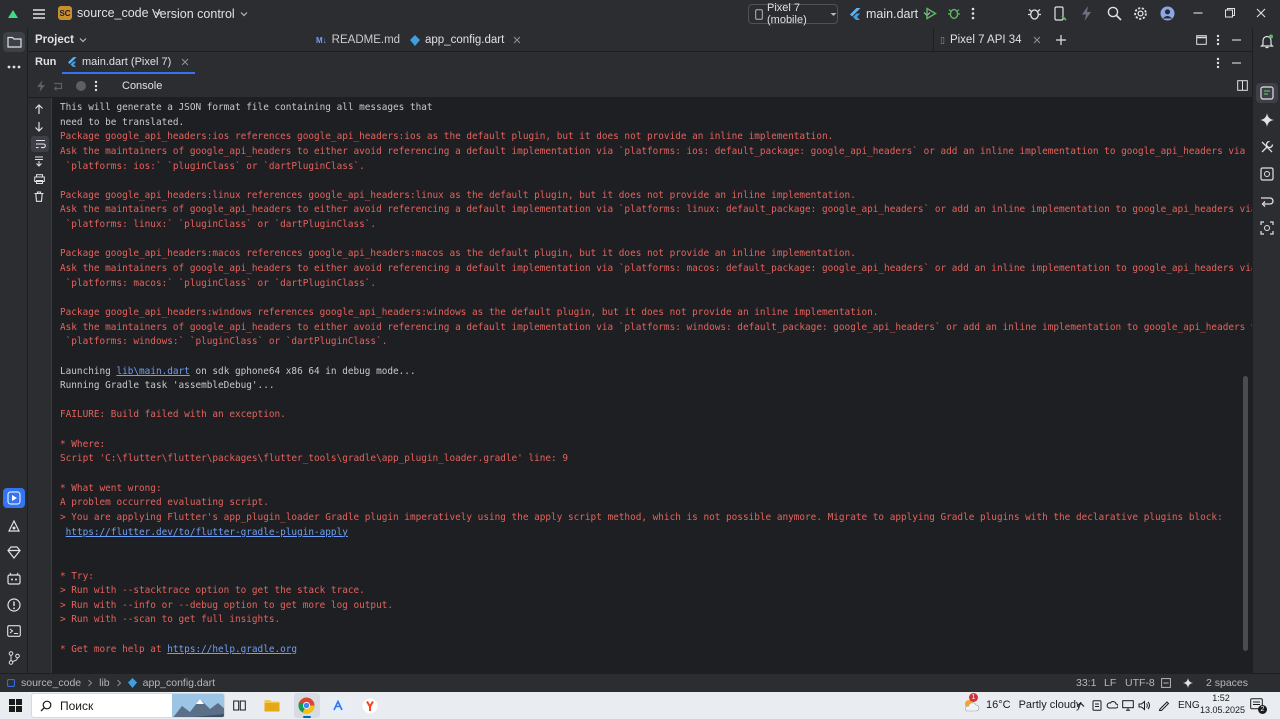 Image resolution: width=1280 pixels, height=719 pixels. Describe the element at coordinates (465, 40) in the screenshot. I see `editor-tab-app-config: app_config.dart` at that location.